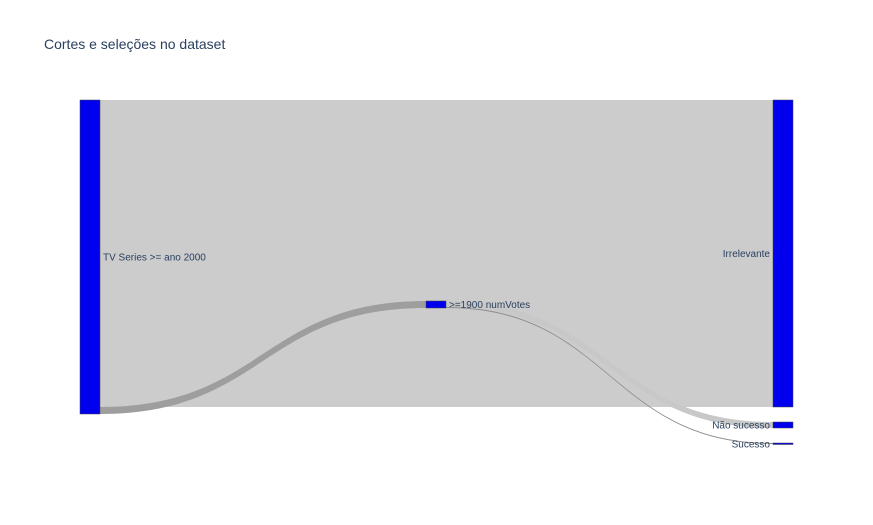 The width and height of the screenshot is (873, 525). What do you see at coordinates (747, 254) in the screenshot?
I see `node-label-irrelevante: Irrelevante` at bounding box center [747, 254].